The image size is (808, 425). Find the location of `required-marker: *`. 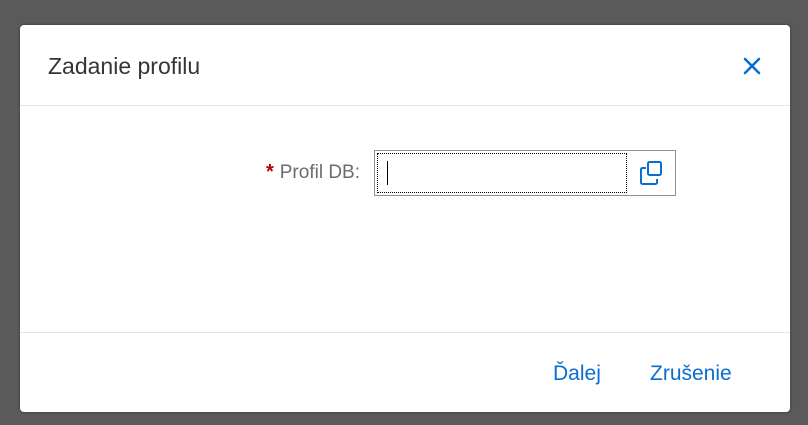

required-marker: * is located at coordinates (269, 172).